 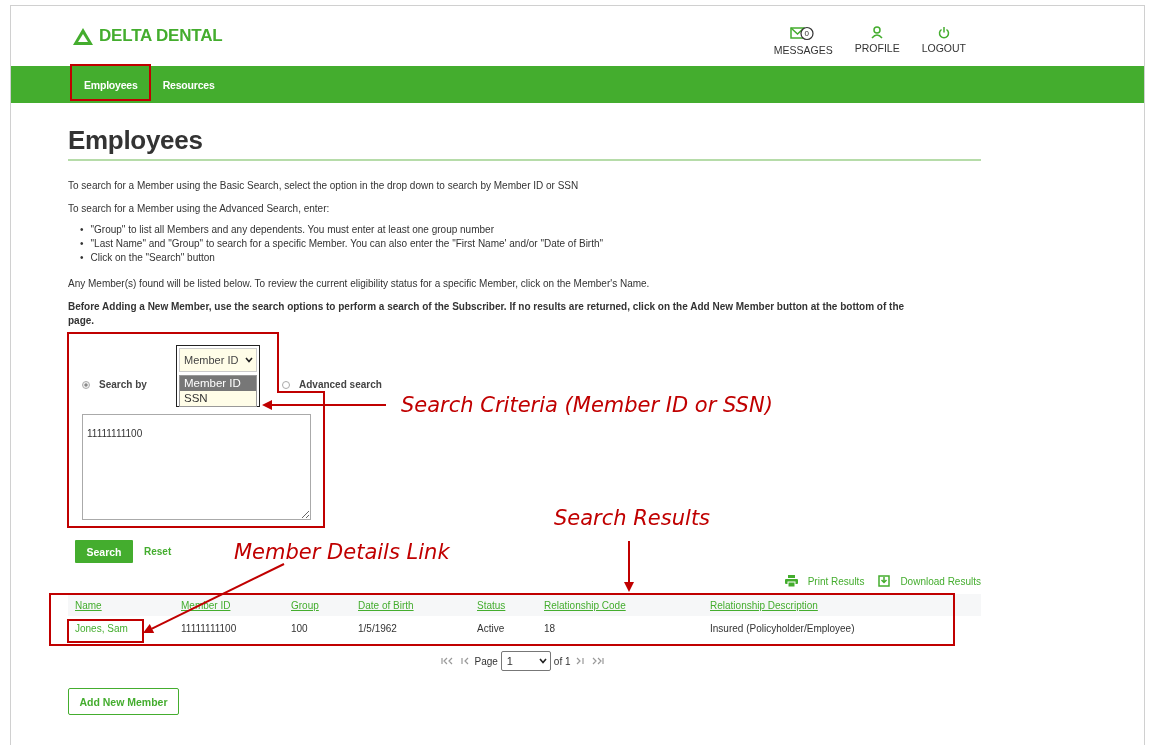 What do you see at coordinates (161, 36) in the screenshot?
I see `brand-name: DELTA DENTAL` at bounding box center [161, 36].